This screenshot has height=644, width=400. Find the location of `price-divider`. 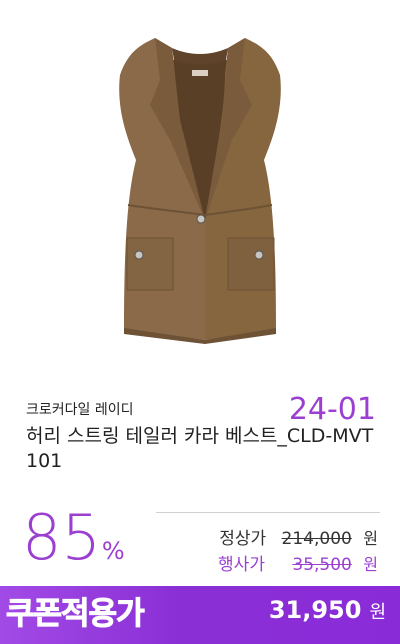

price-divider is located at coordinates (268, 512).